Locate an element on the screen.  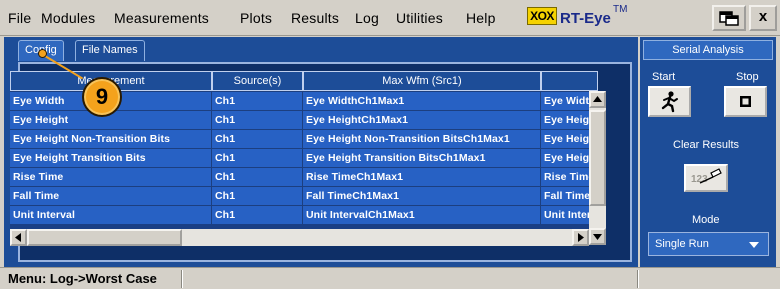
arrow-up-icon is located at coordinates (597, 99).